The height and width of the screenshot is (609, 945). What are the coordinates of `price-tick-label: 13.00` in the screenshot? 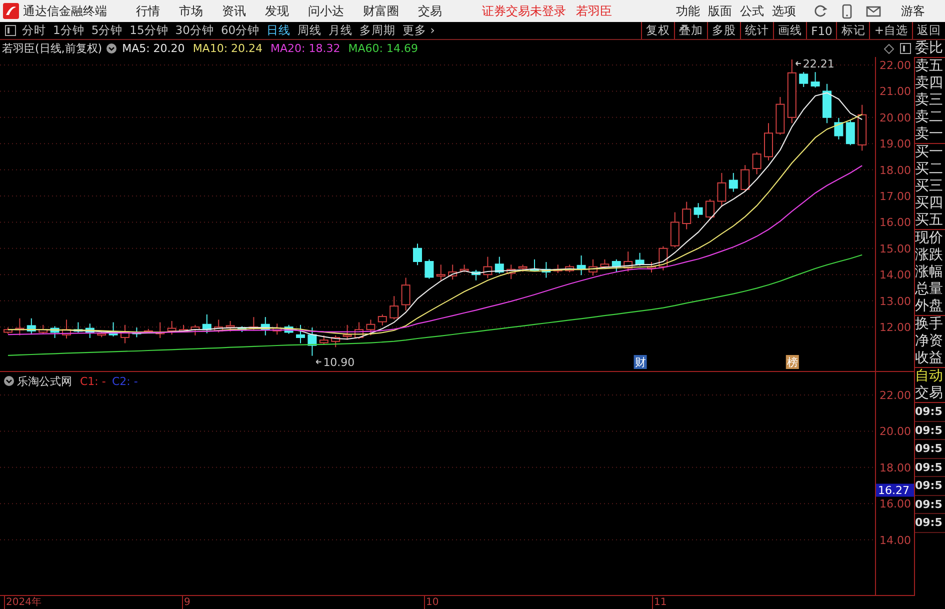 It's located at (895, 301).